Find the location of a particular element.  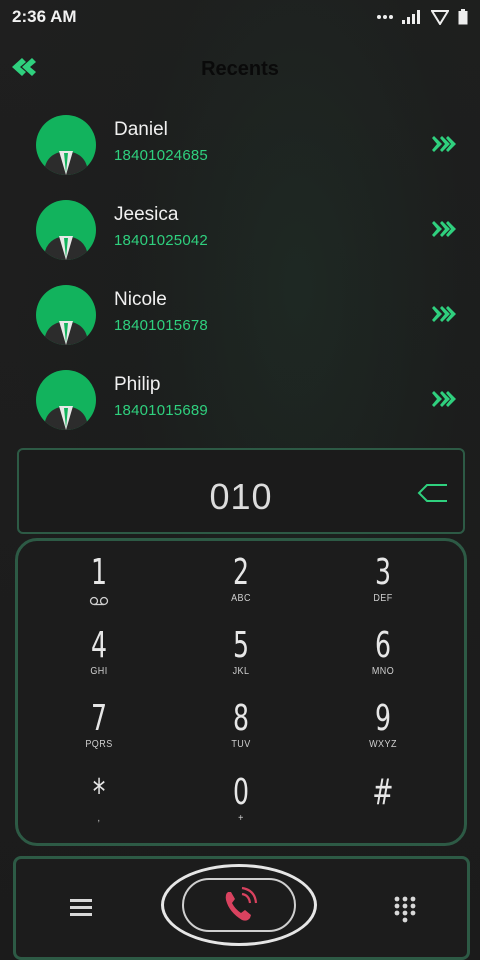

more-dots-icon is located at coordinates (385, 17).